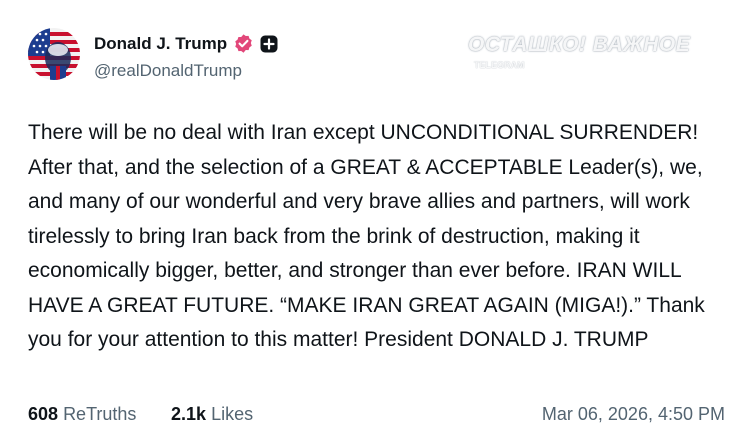  I want to click on likes-stat: 2.1k Likes, so click(212, 414).